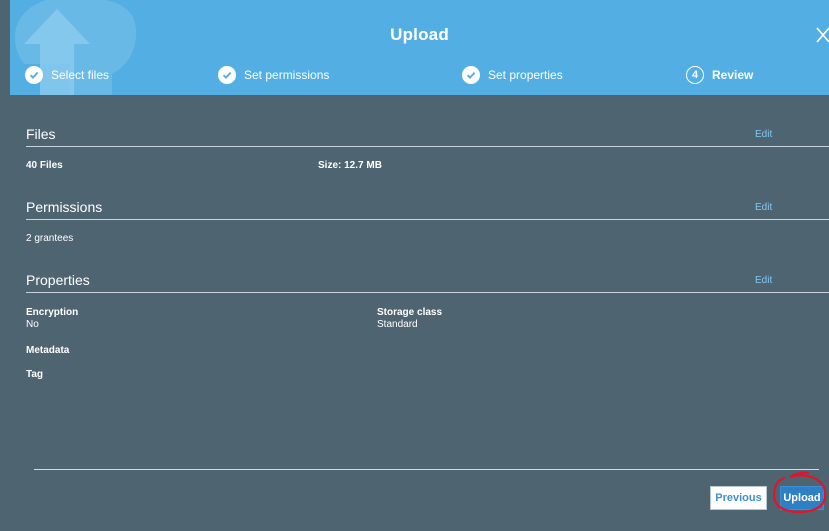 This screenshot has width=829, height=531. Describe the element at coordinates (58, 280) in the screenshot. I see `properties-section-title: Properties` at that location.